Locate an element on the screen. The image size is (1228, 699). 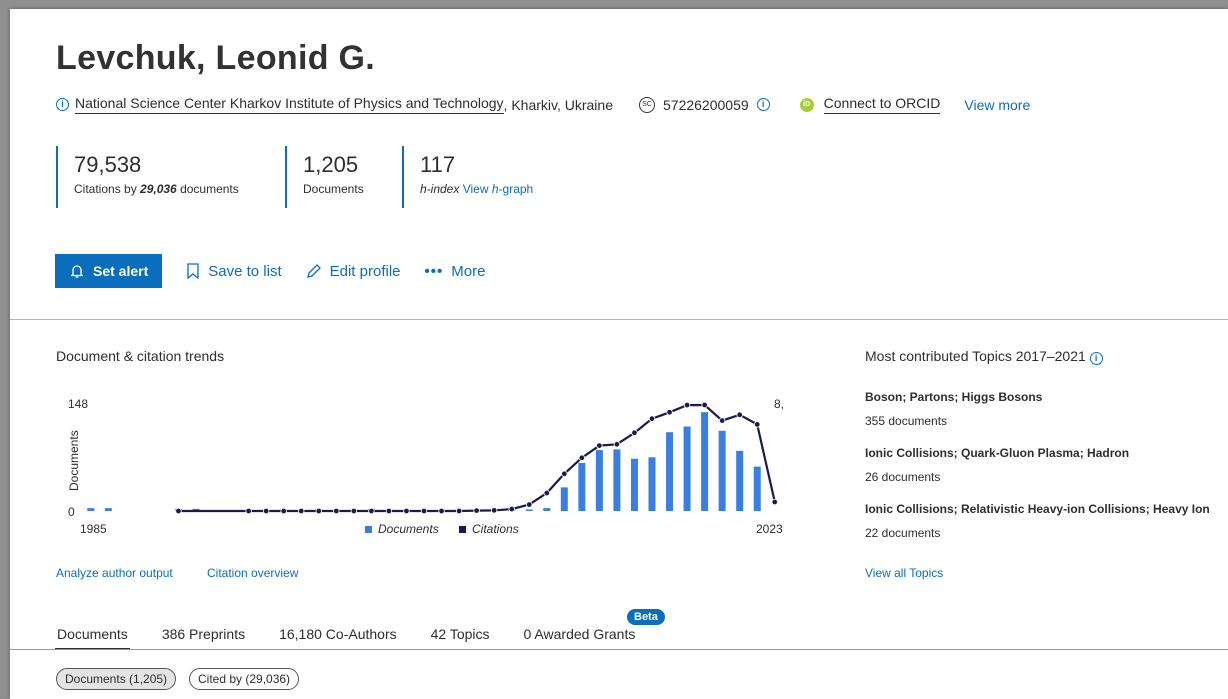
citations-point-1994 is located at coordinates (248, 511).